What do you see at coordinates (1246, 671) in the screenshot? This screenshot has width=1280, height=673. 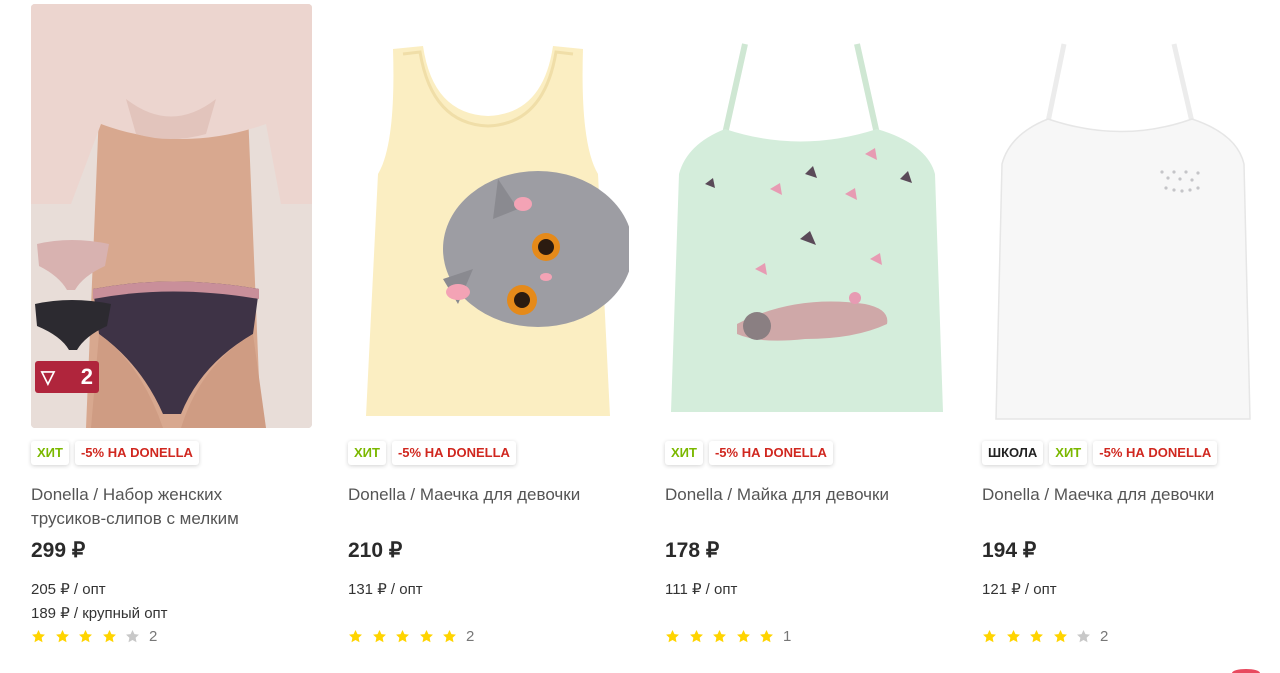 I see `floating-widget-edge` at bounding box center [1246, 671].